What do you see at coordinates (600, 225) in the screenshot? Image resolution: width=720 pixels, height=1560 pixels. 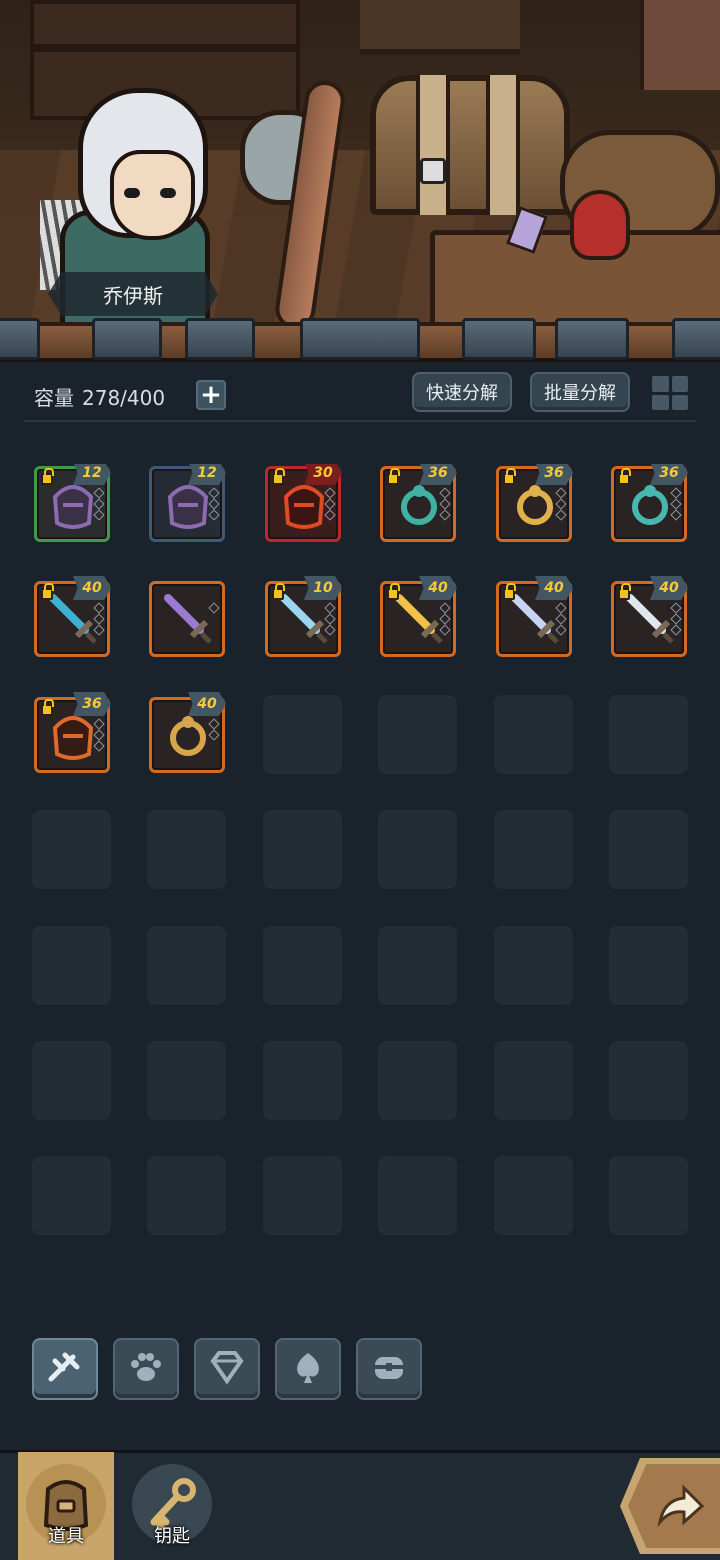 I see `red-potion` at bounding box center [600, 225].